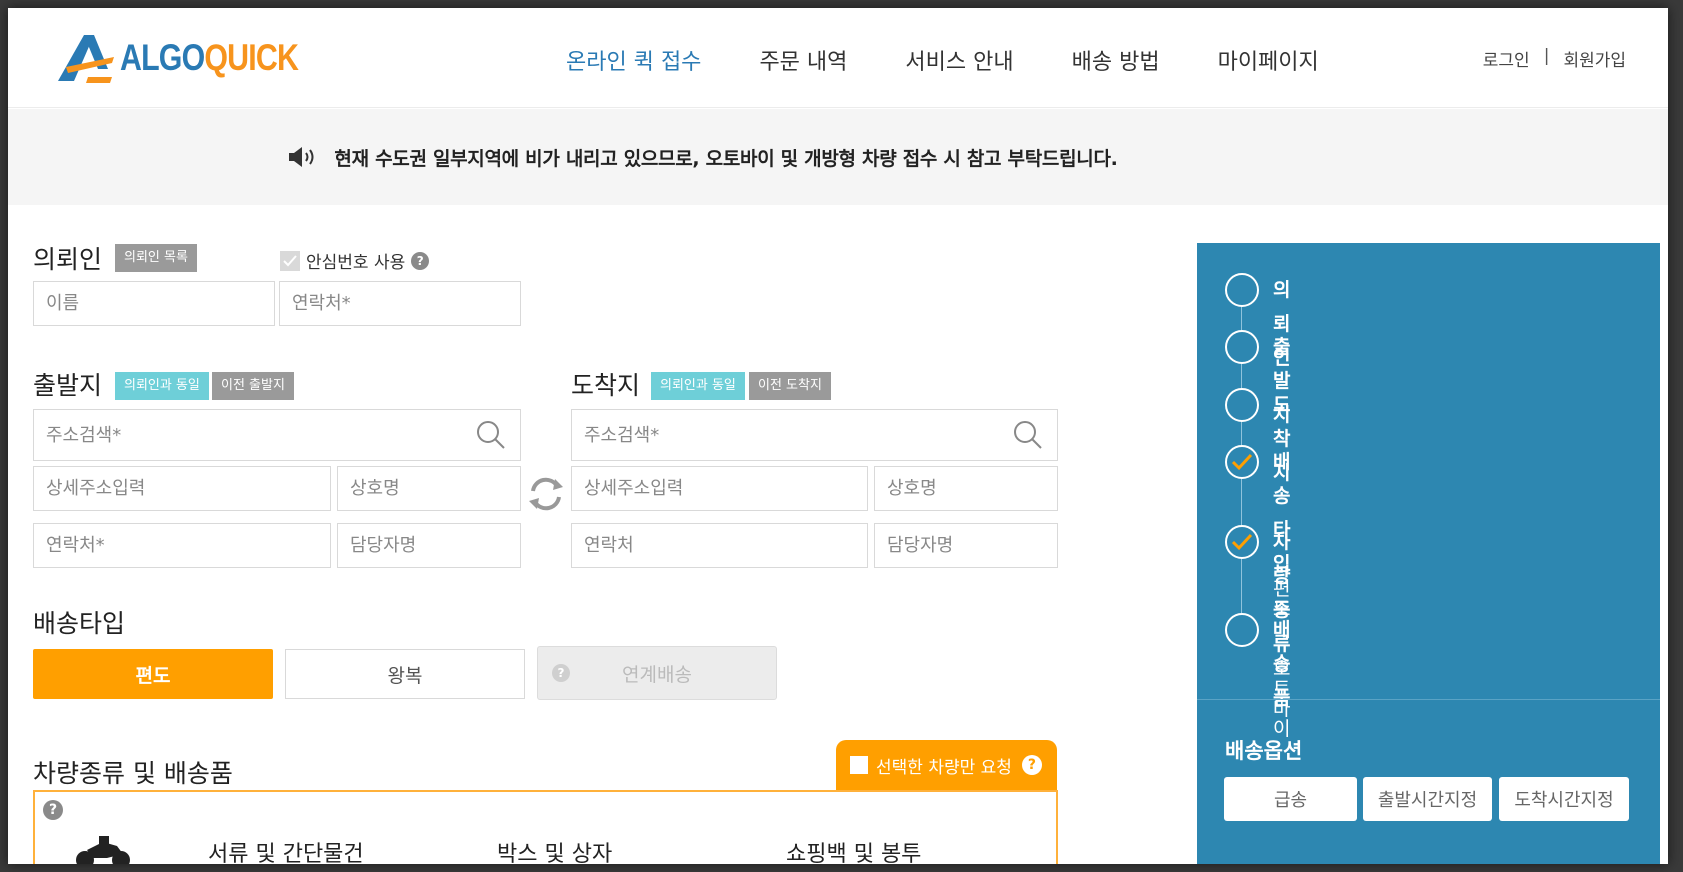 The height and width of the screenshot is (872, 1683). What do you see at coordinates (103, 850) in the screenshot?
I see `motorcycle-icon` at bounding box center [103, 850].